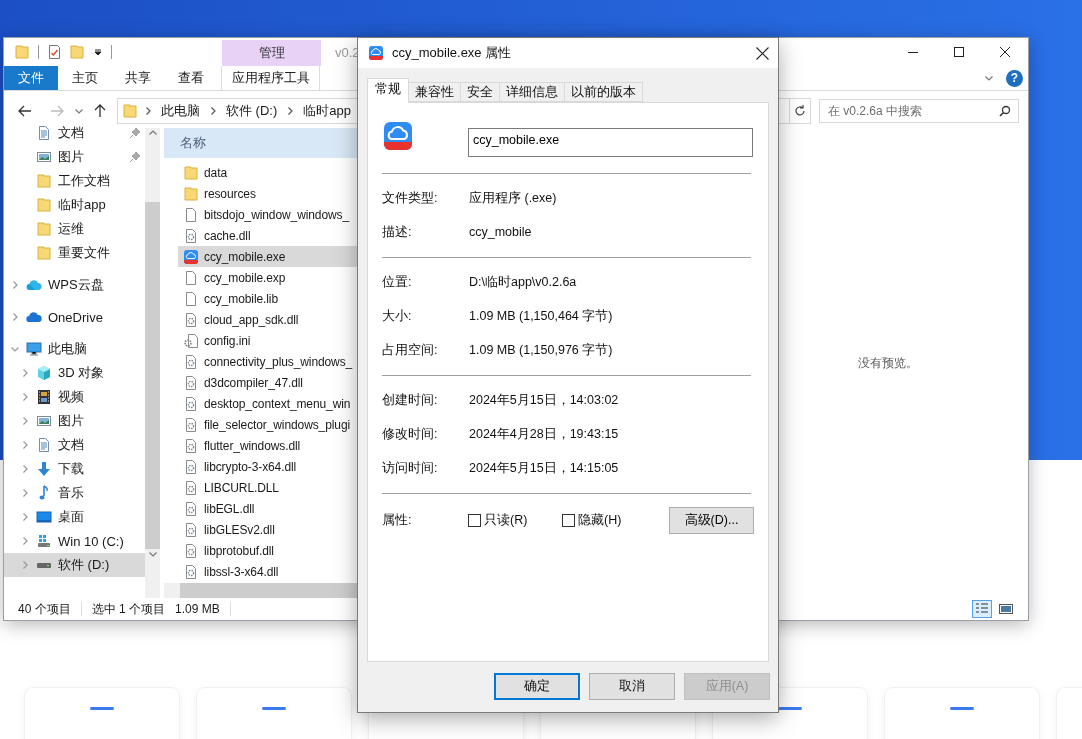 The width and height of the screenshot is (1082, 739). What do you see at coordinates (397, 232) in the screenshot?
I see `property-label: 描述:` at bounding box center [397, 232].